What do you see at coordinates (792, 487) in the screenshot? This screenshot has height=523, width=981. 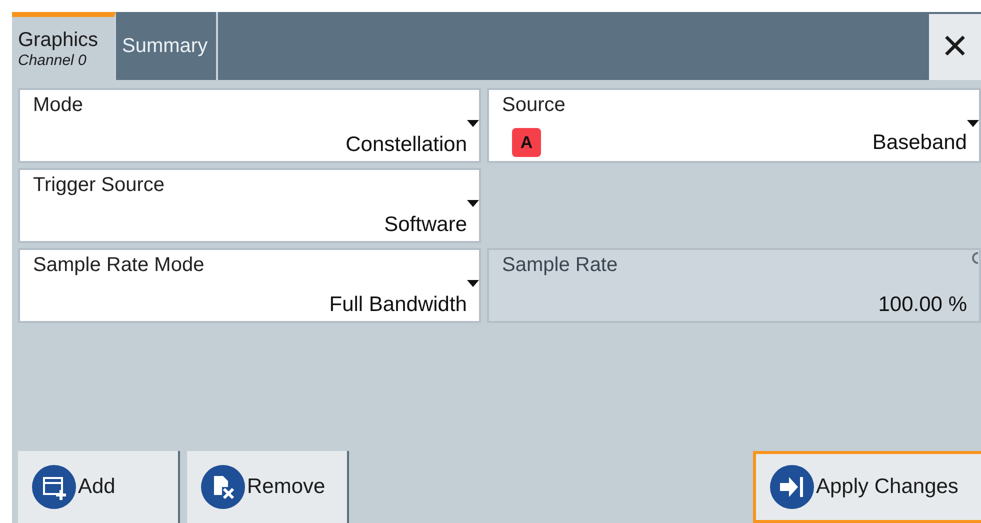 I see `arrow-right-icon` at bounding box center [792, 487].